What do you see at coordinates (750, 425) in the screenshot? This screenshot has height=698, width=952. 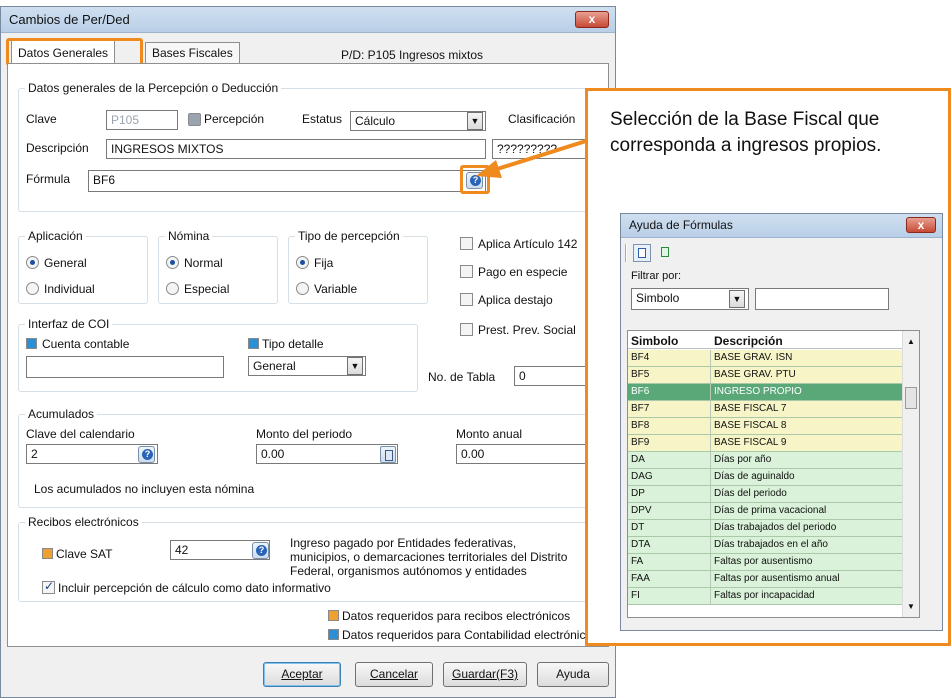 I see `cell-descripcion: BASE FISCAL 8` at bounding box center [750, 425].